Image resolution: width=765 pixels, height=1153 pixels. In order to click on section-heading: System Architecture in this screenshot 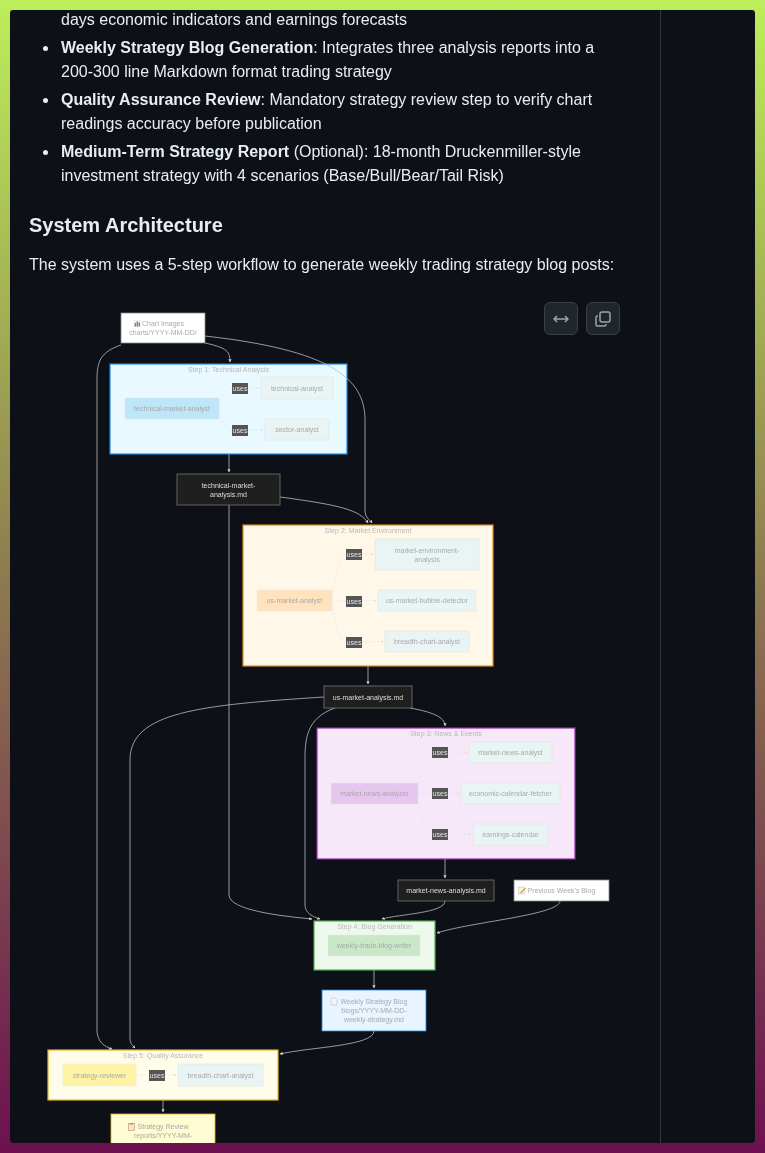, I will do `click(126, 225)`.